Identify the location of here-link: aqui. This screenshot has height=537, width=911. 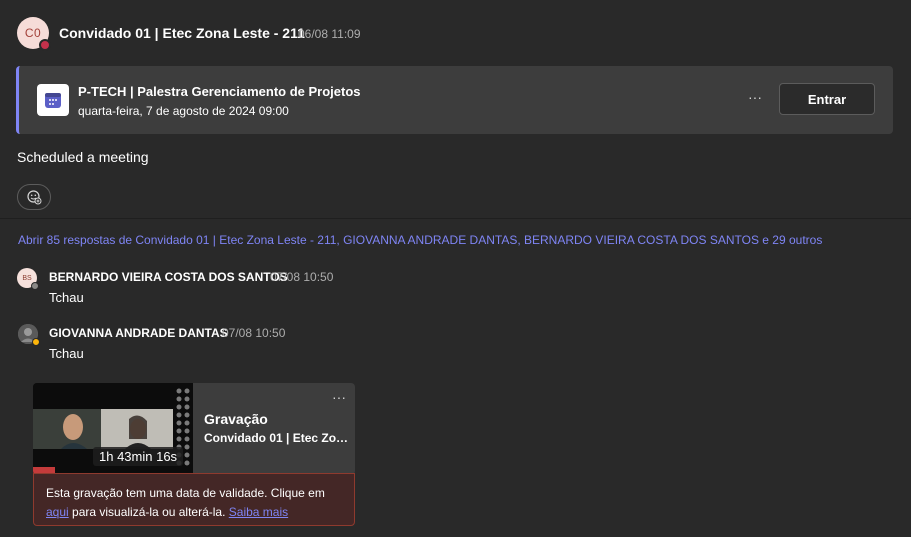
(57, 512).